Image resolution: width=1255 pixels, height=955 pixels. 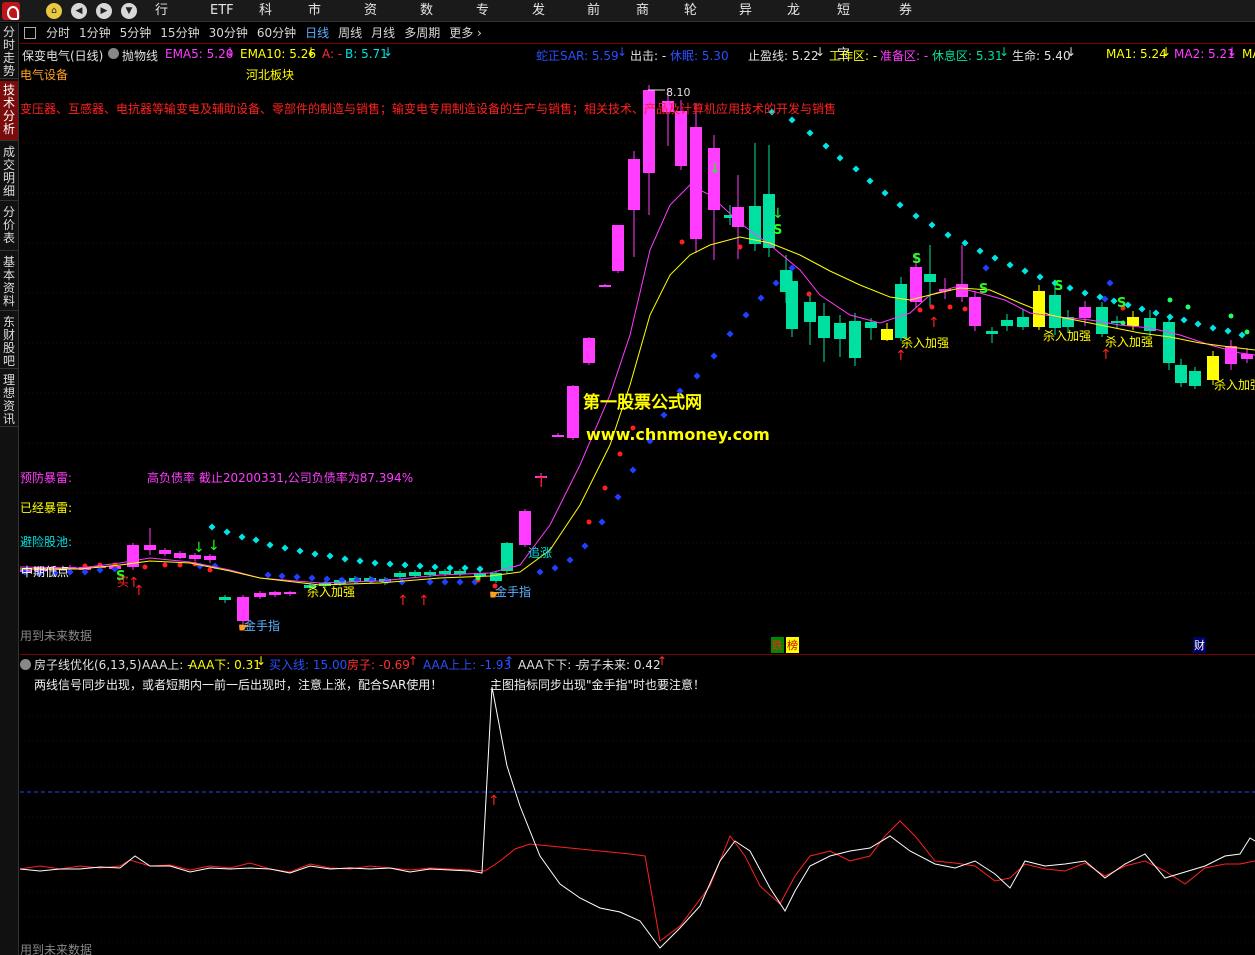 I want to click on left-tab: 分价表, so click(x=9, y=227).